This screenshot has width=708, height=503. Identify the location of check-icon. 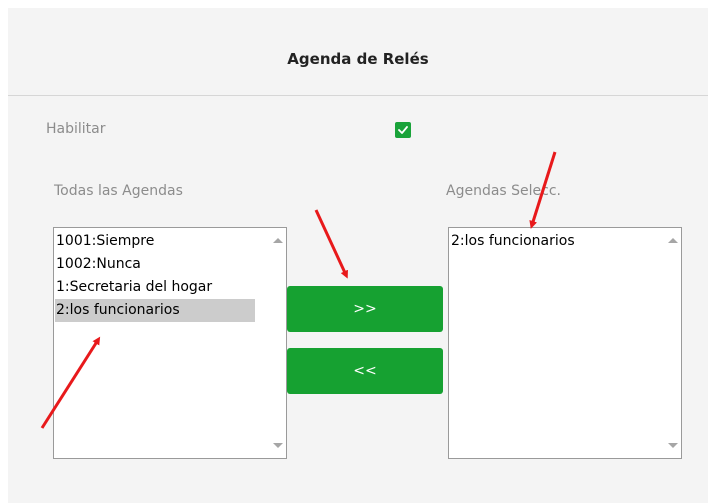
(403, 130).